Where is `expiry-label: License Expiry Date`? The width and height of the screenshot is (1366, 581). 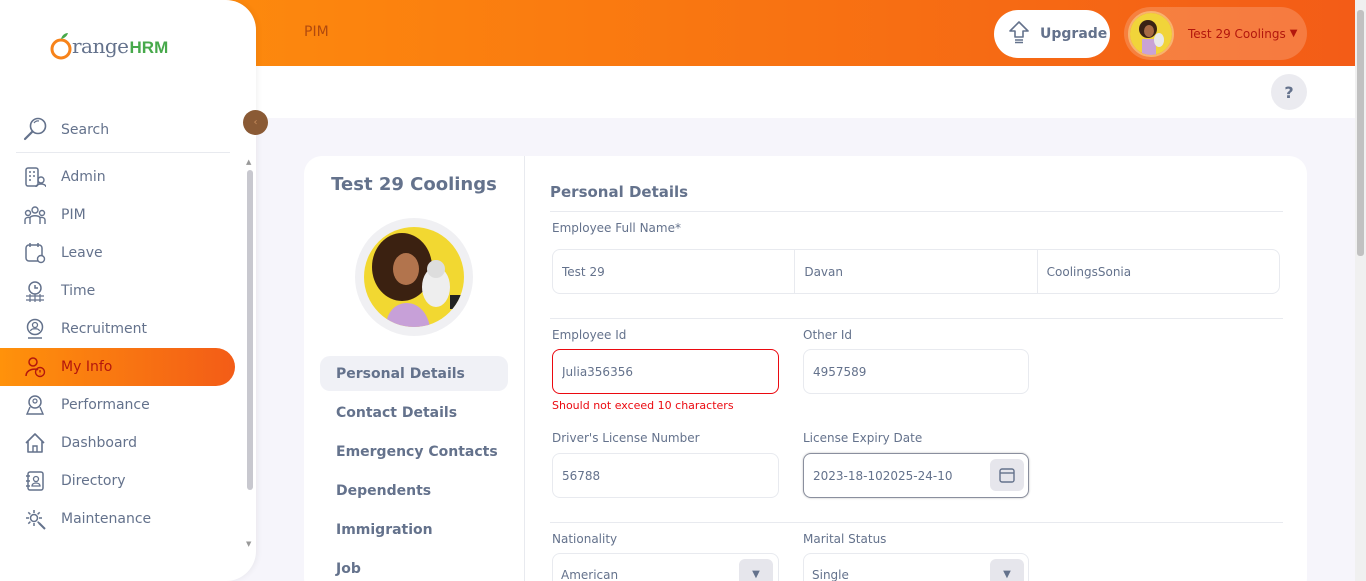 expiry-label: License Expiry Date is located at coordinates (863, 438).